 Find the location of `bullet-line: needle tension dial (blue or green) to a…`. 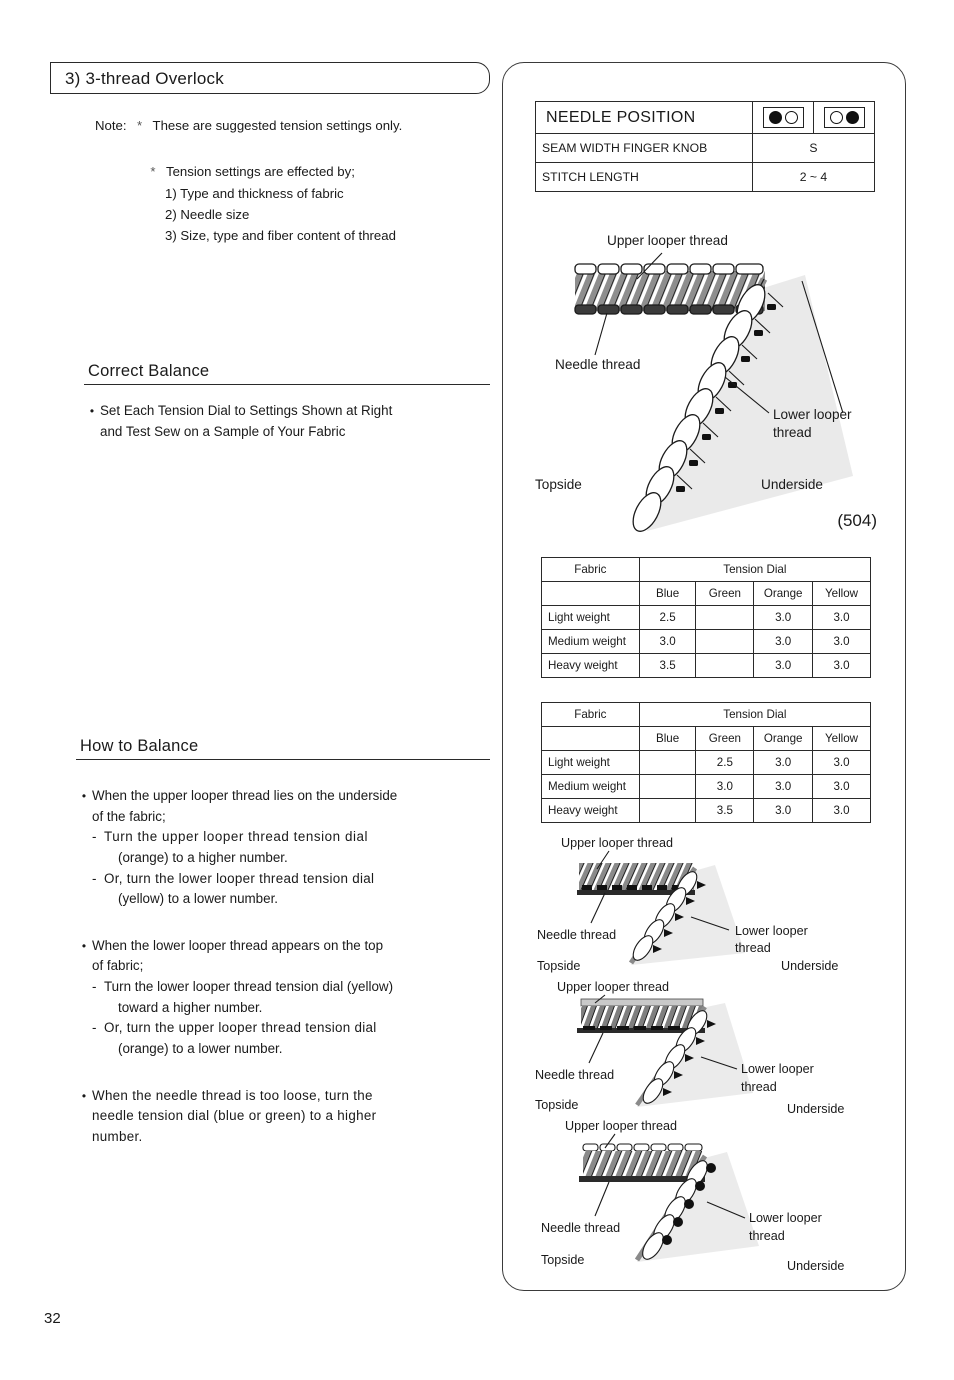

bullet-line: needle tension dial (blue or green) to a… is located at coordinates (234, 1116).